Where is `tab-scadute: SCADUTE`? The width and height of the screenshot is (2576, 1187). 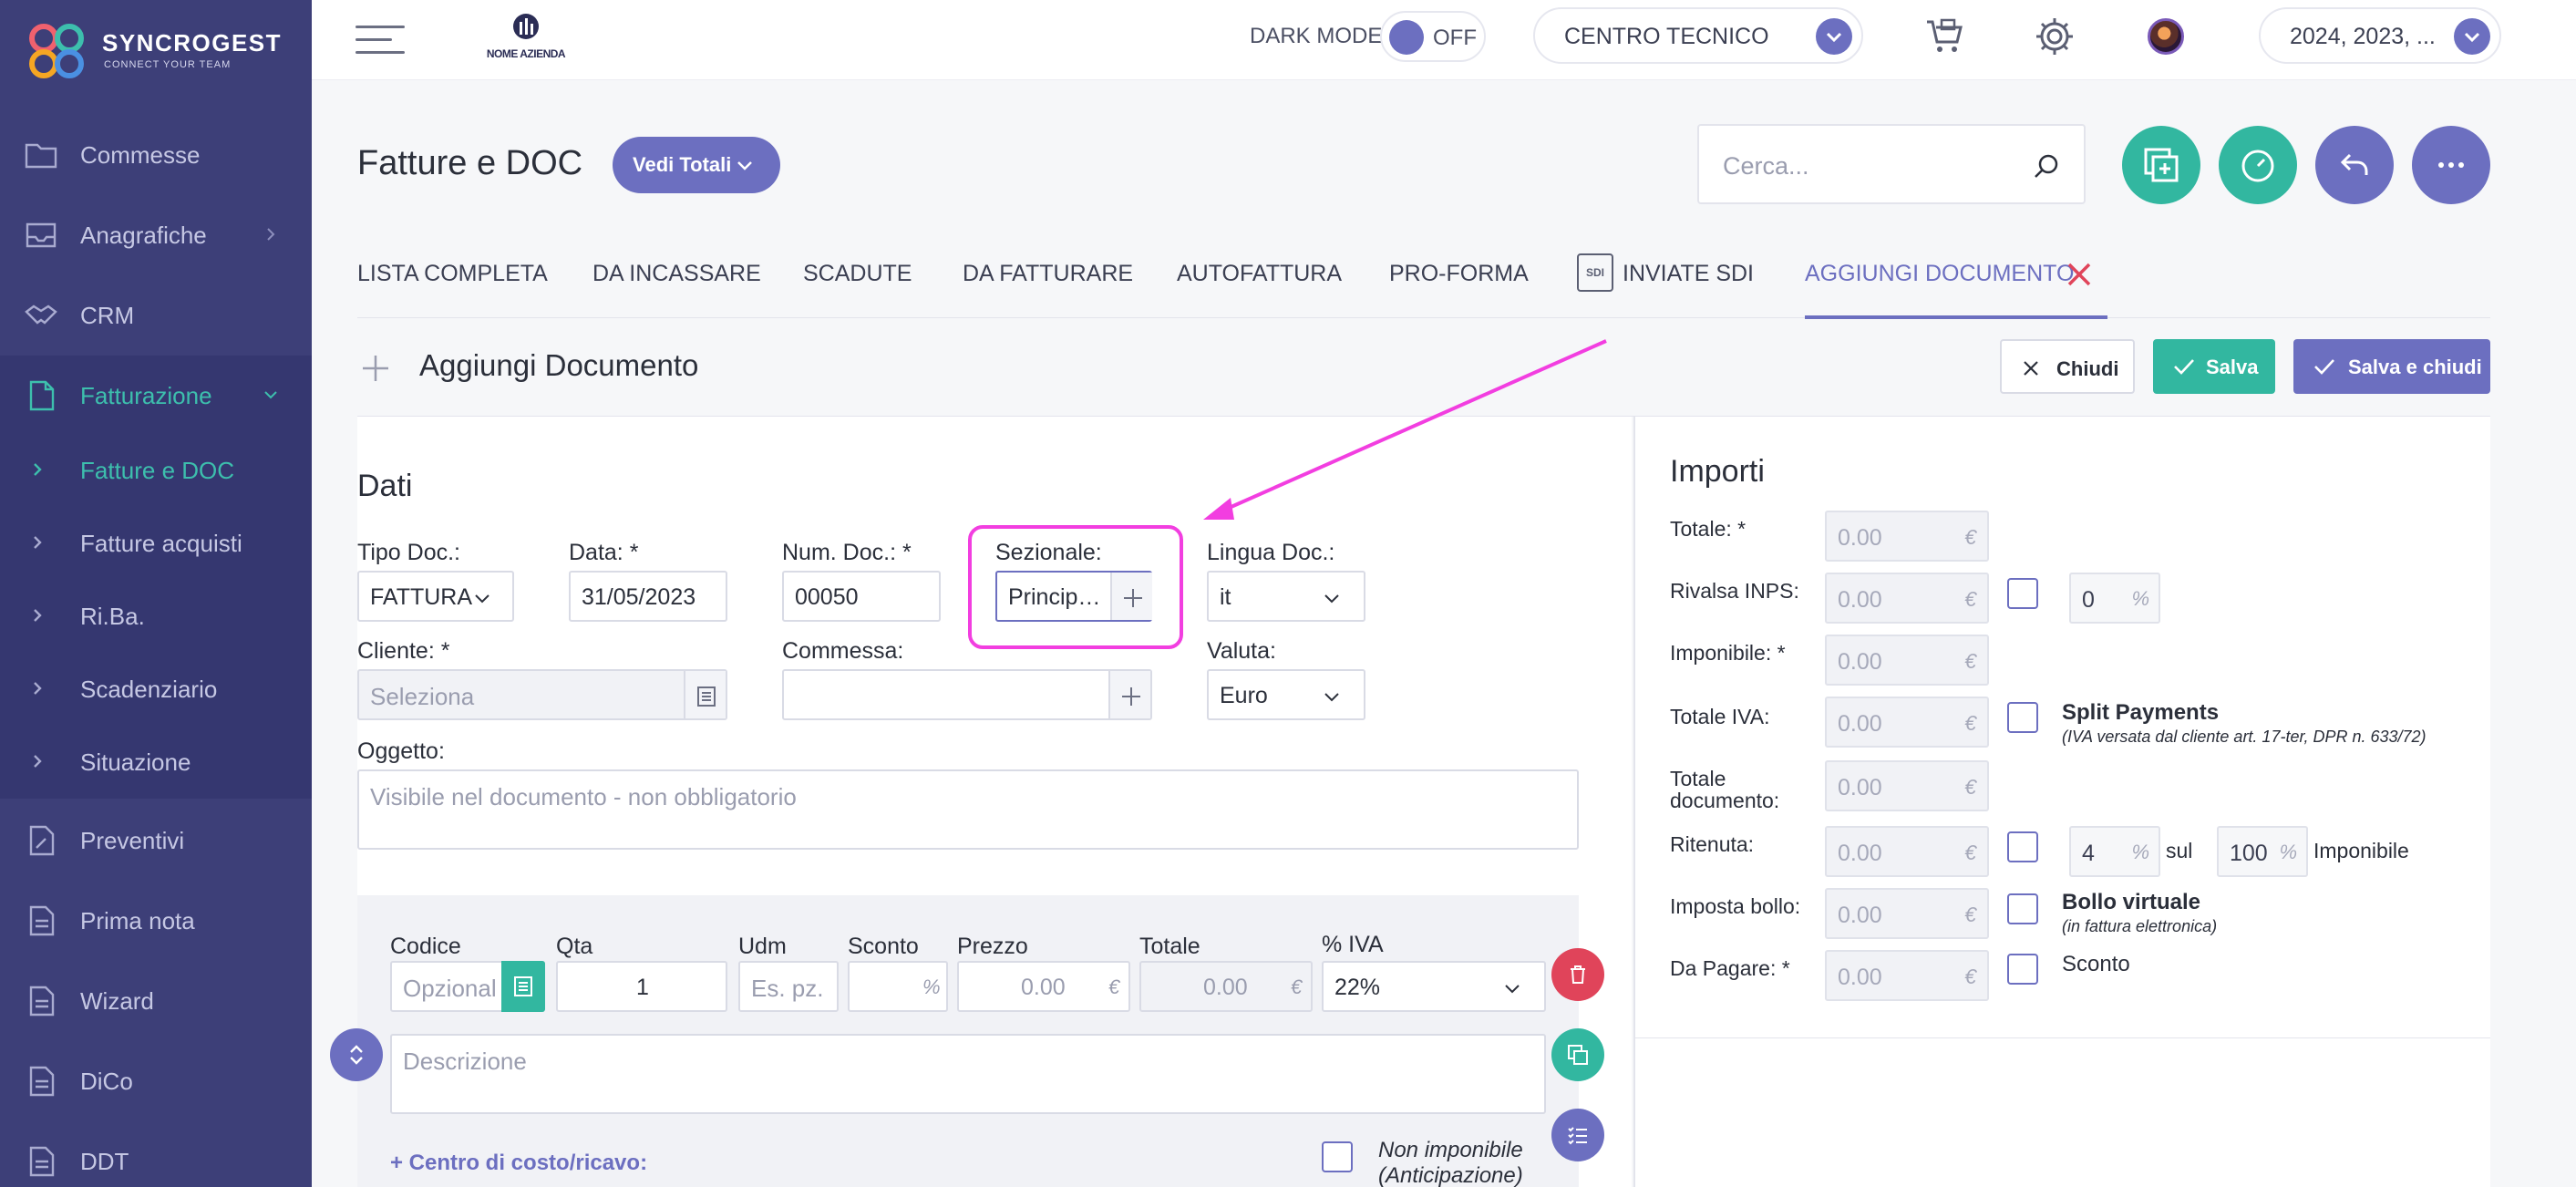 tab-scadute: SCADUTE is located at coordinates (857, 273).